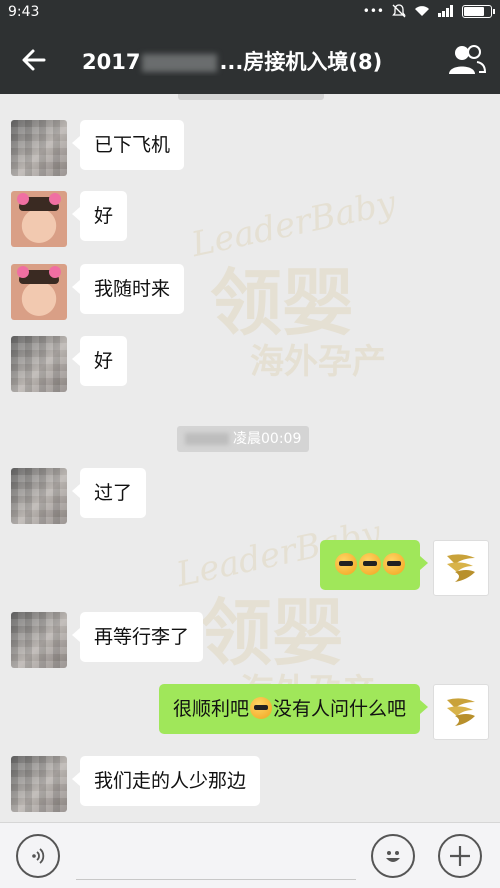 The image size is (500, 888). I want to click on wifi-icon, so click(422, 11).